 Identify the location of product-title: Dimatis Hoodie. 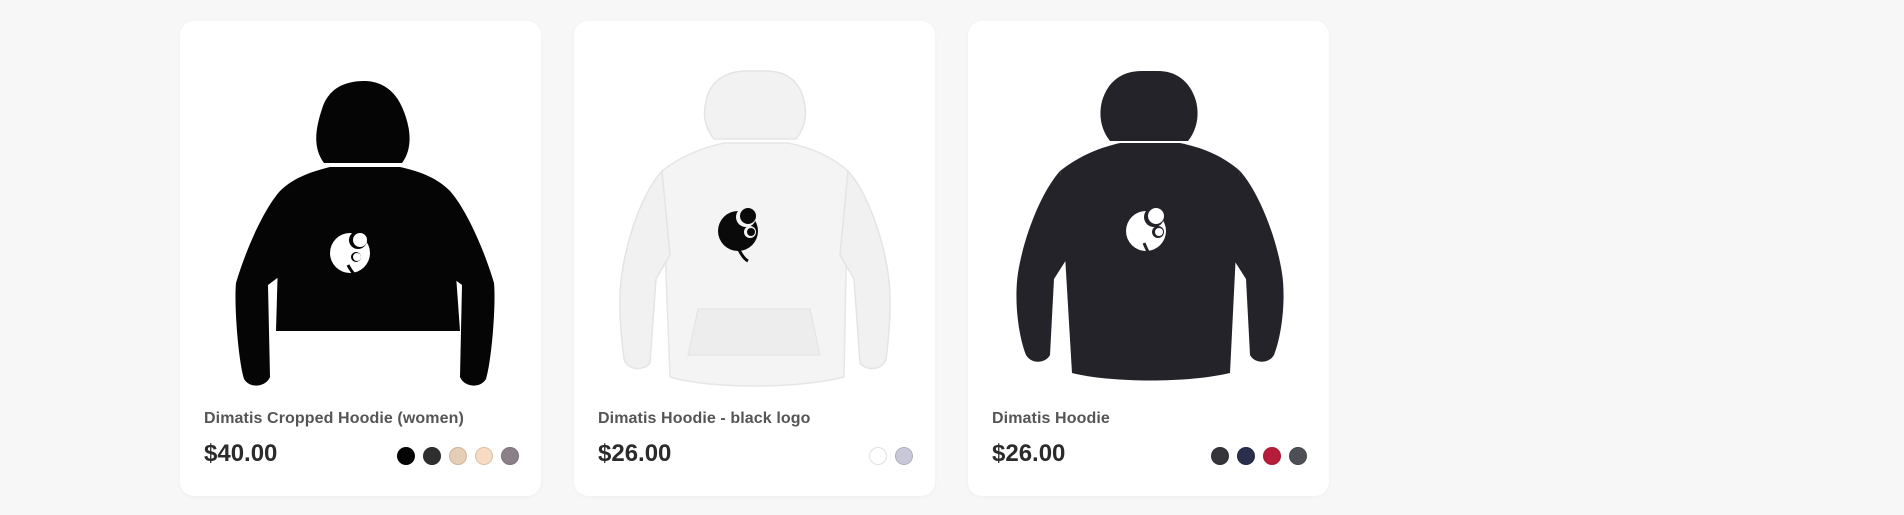
(1051, 419).